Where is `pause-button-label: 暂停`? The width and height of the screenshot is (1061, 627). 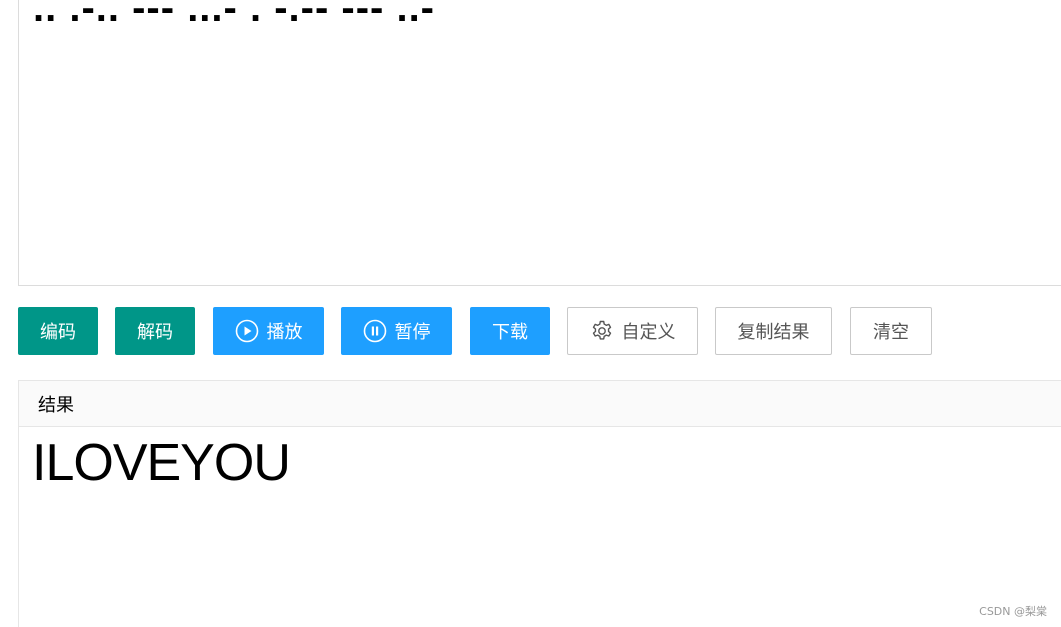
pause-button-label: 暂停 is located at coordinates (412, 332).